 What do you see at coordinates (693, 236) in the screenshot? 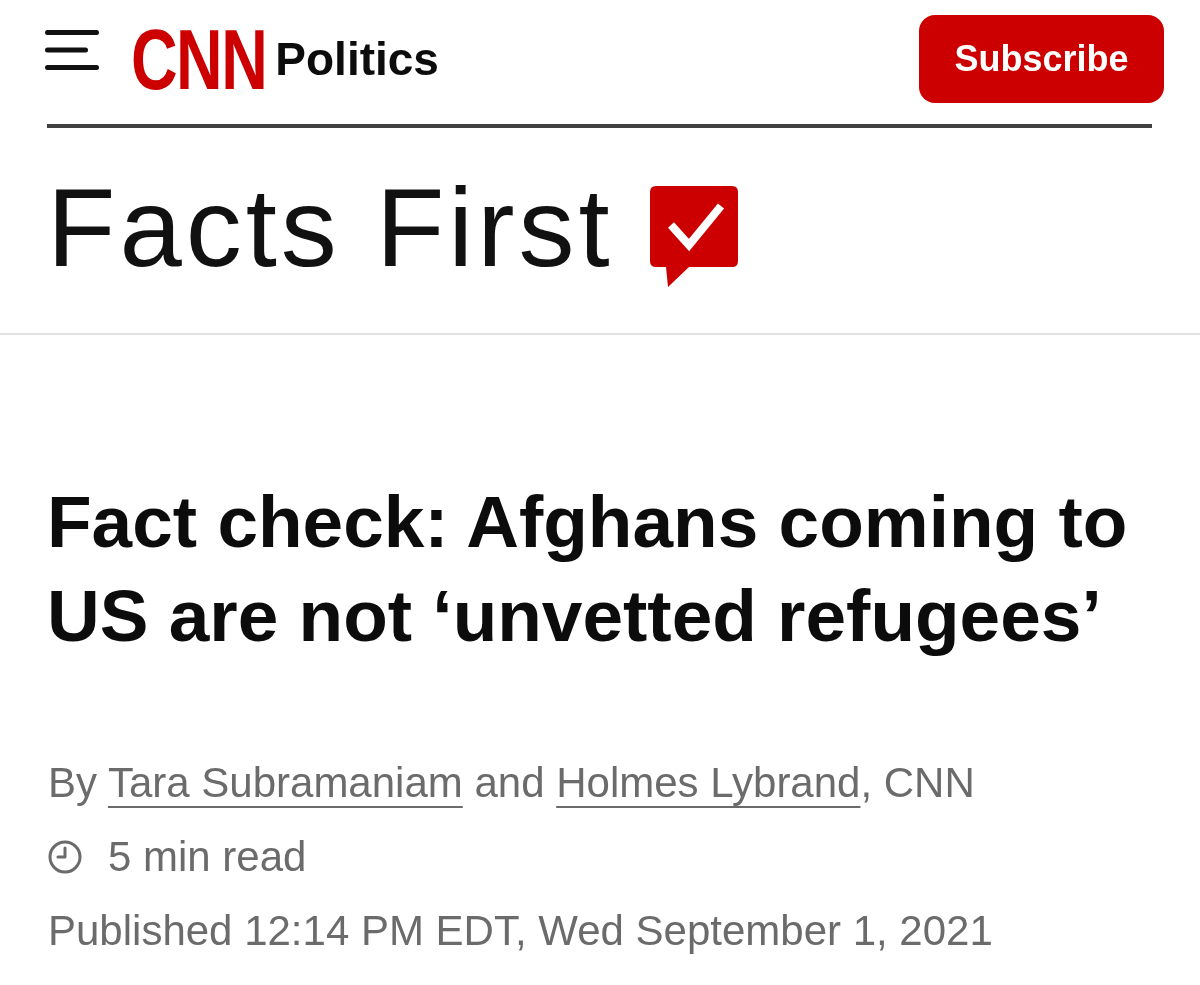
I see `speech-bubble-check-icon` at bounding box center [693, 236].